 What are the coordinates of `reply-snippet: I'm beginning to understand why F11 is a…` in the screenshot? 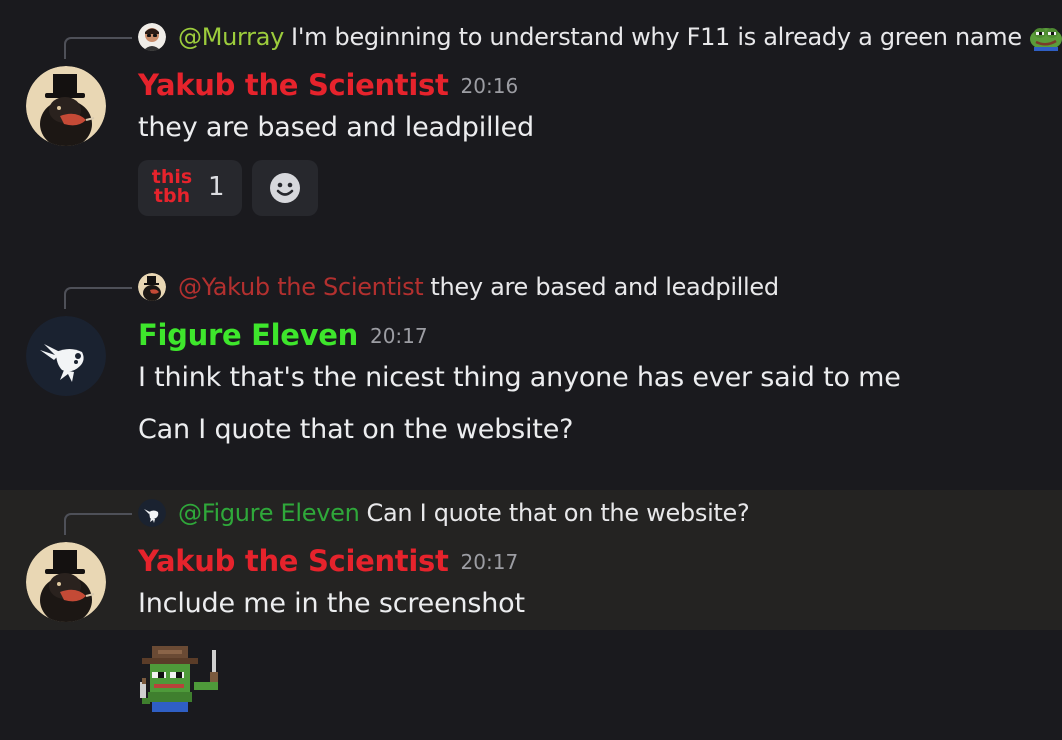 It's located at (656, 37).